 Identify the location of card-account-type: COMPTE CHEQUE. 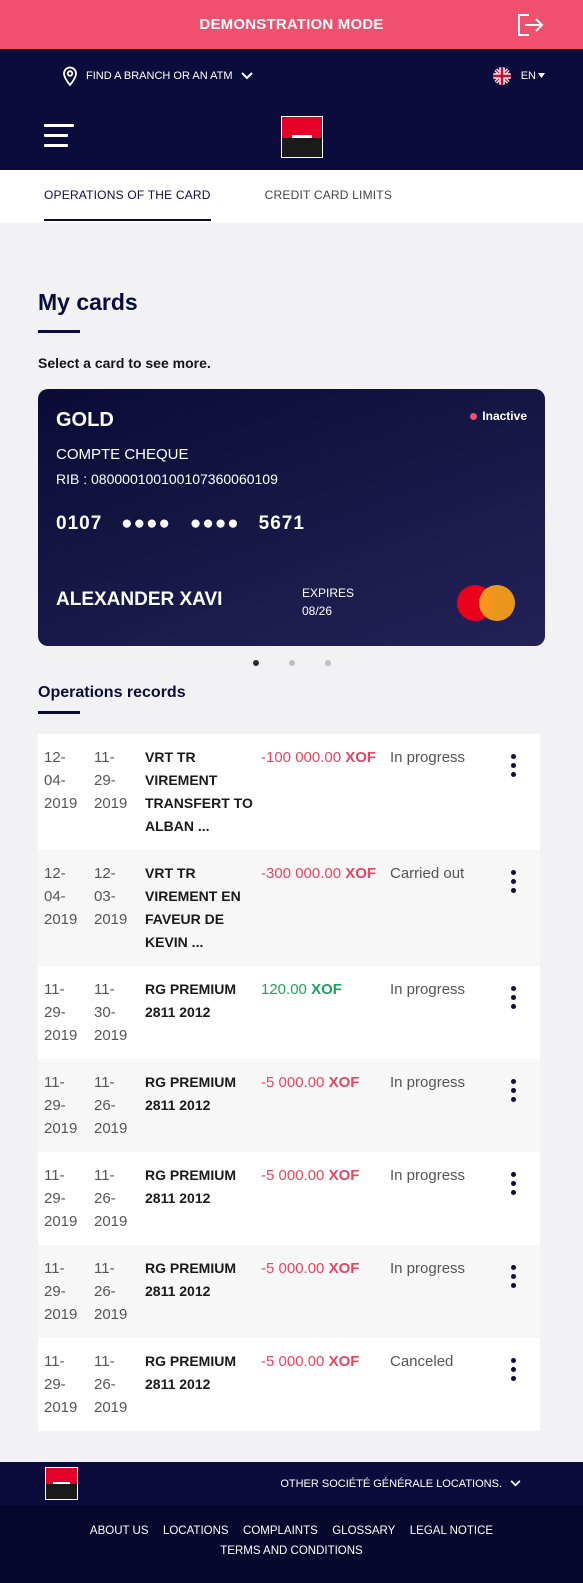
(122, 454).